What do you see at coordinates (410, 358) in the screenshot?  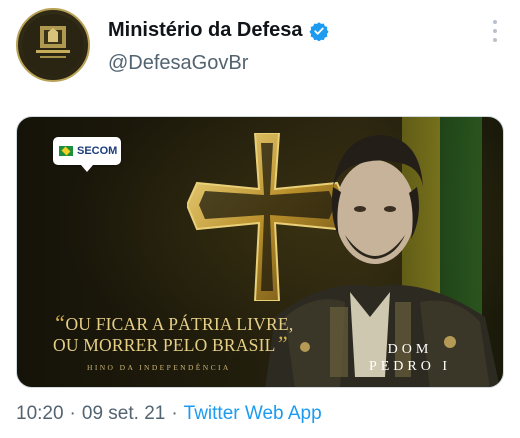 I see `portrait-name: DOM PEDRO I` at bounding box center [410, 358].